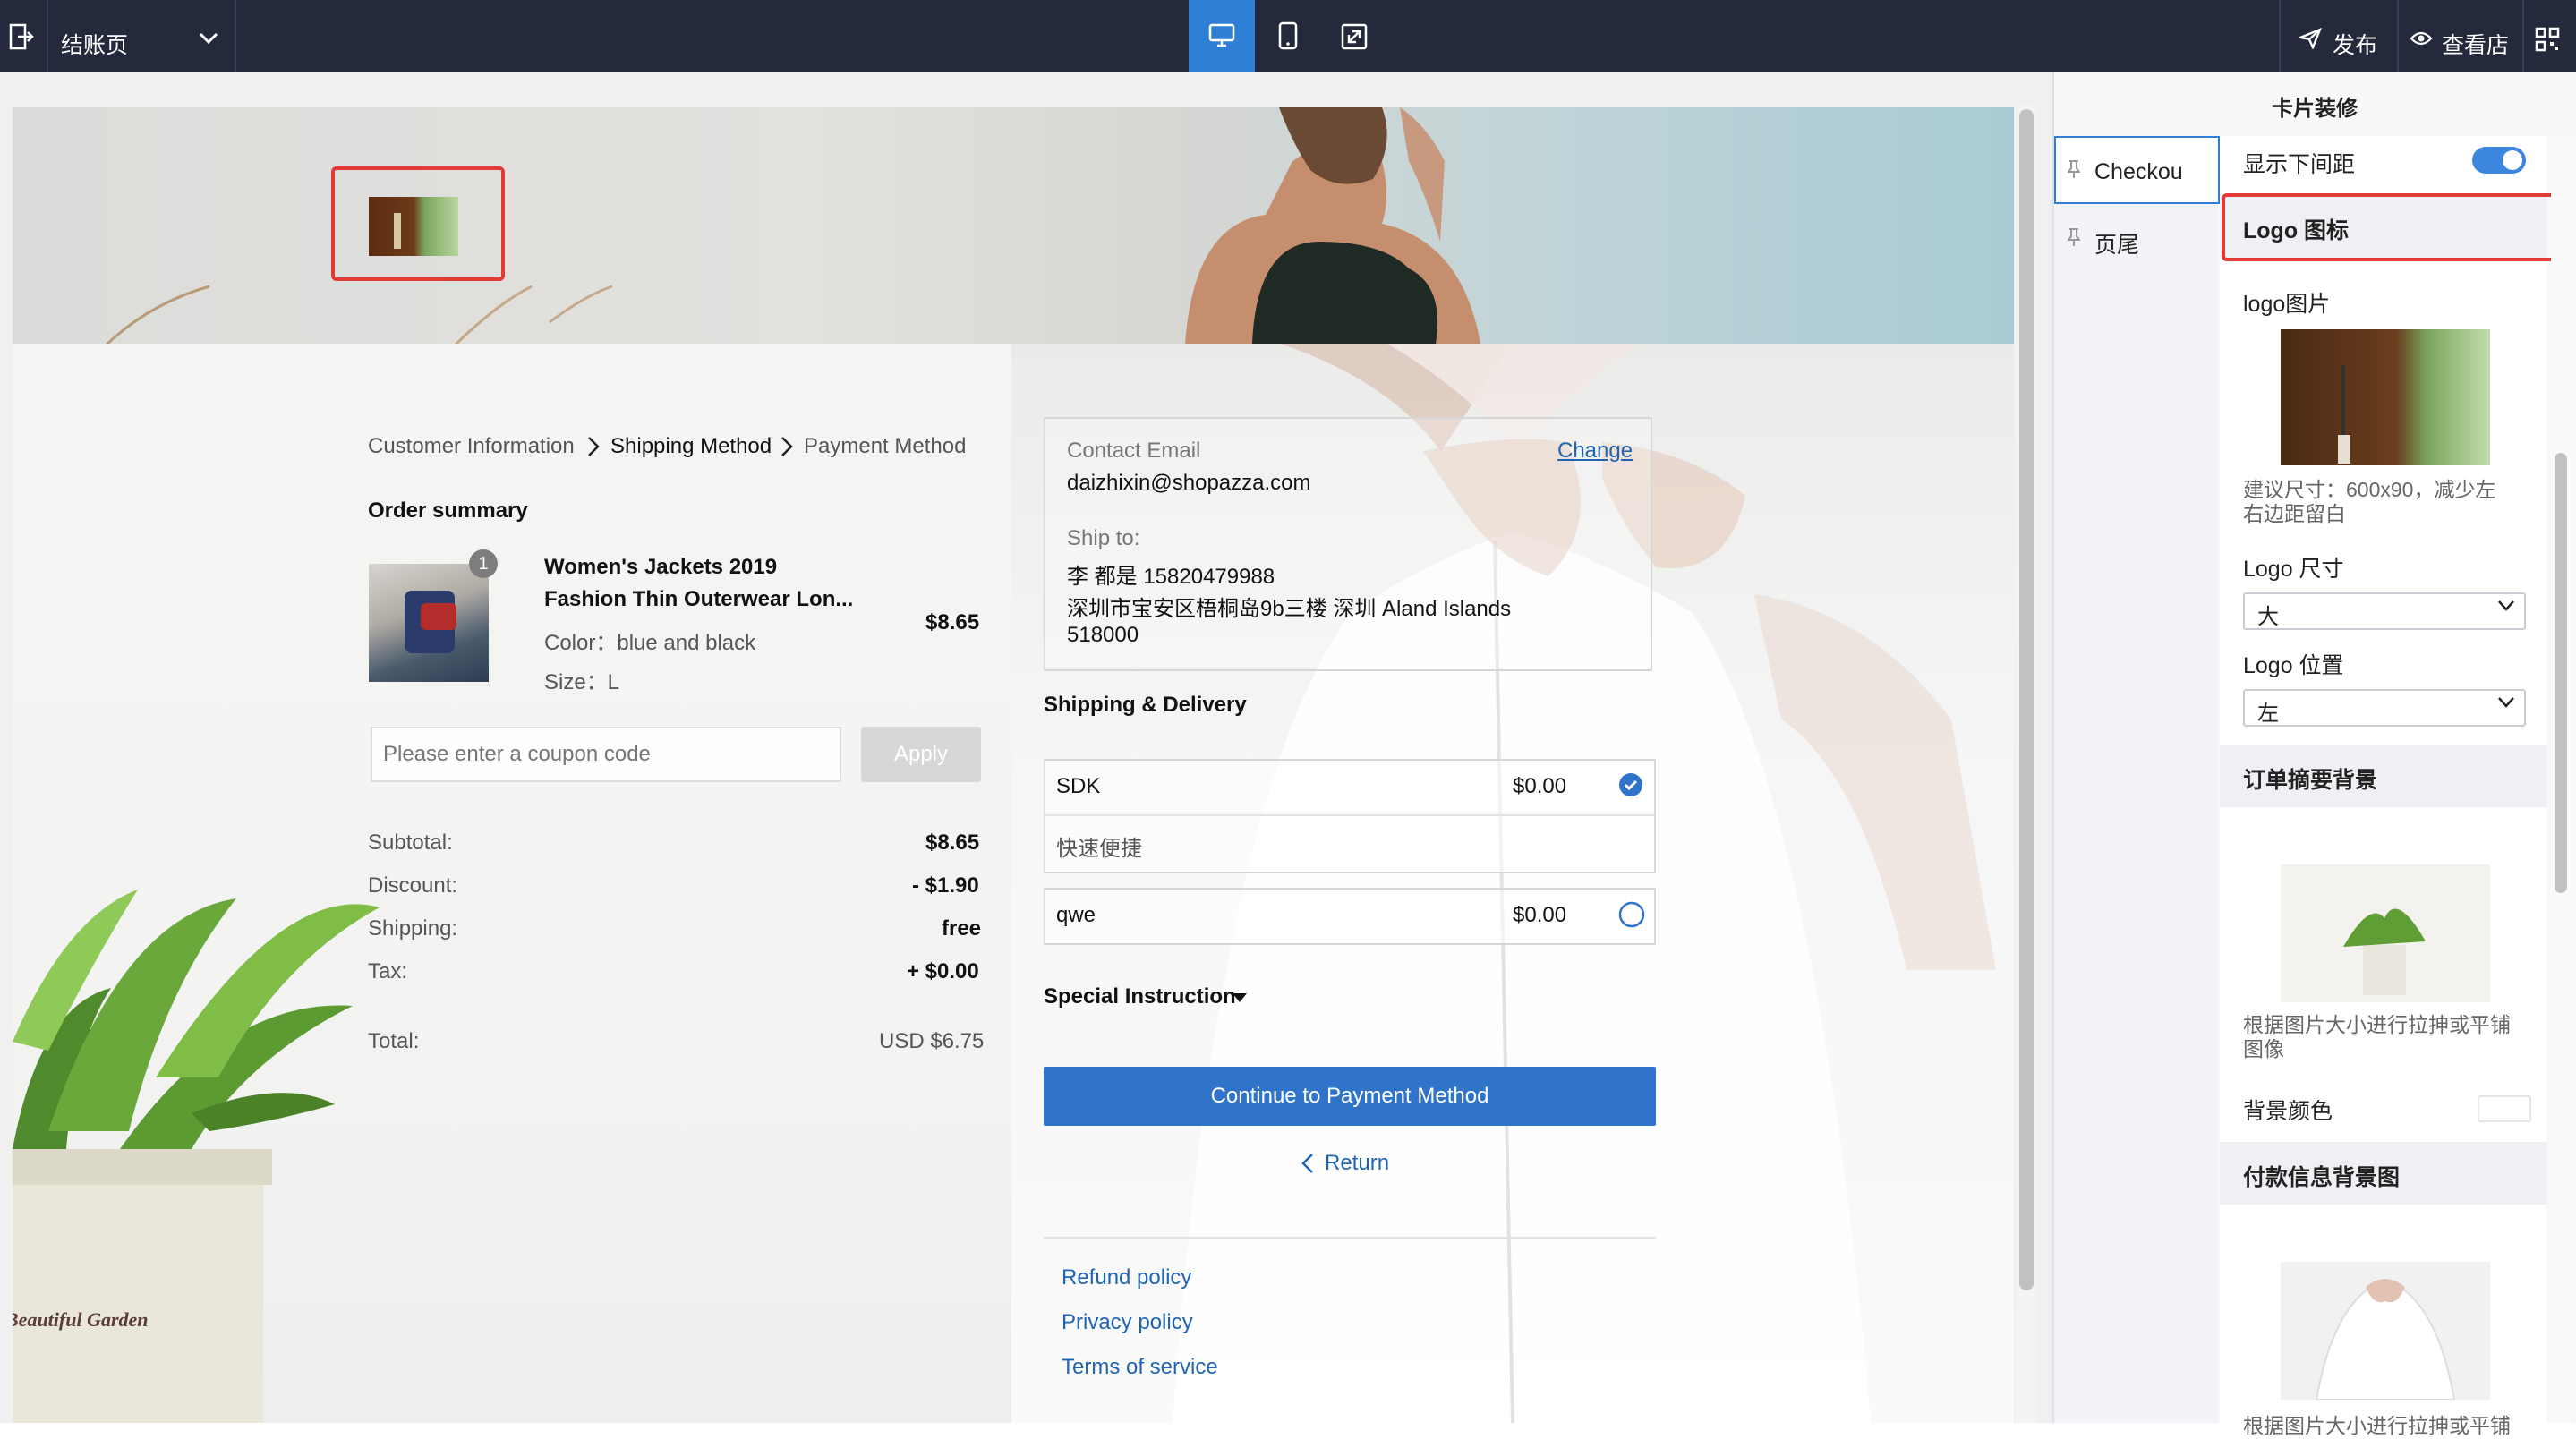 Image resolution: width=2576 pixels, height=1439 pixels. What do you see at coordinates (1350, 1238) in the screenshot?
I see `divider` at bounding box center [1350, 1238].